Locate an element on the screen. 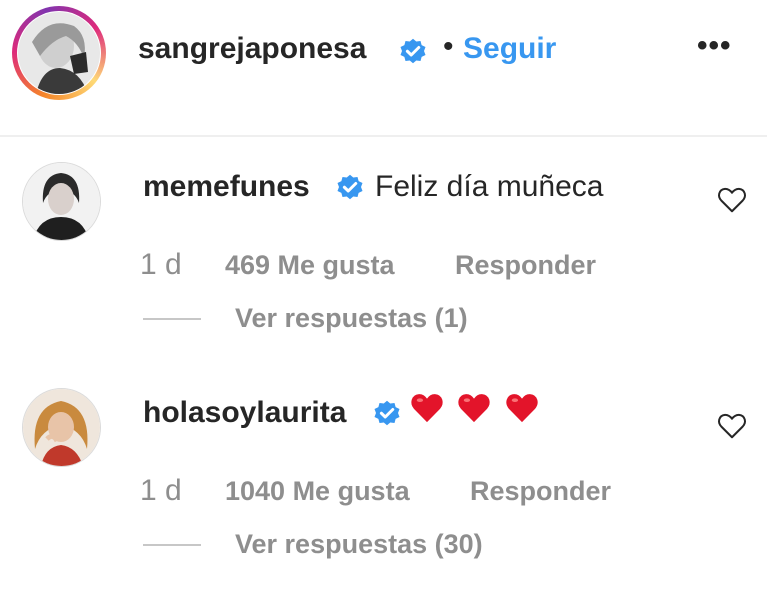 This screenshot has height=607, width=767. author-username: sangrejaponesa is located at coordinates (252, 49).